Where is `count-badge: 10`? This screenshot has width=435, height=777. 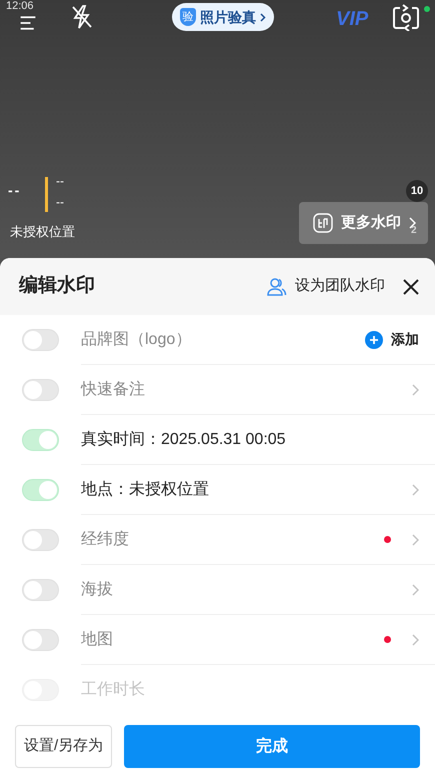 count-badge: 10 is located at coordinates (417, 191).